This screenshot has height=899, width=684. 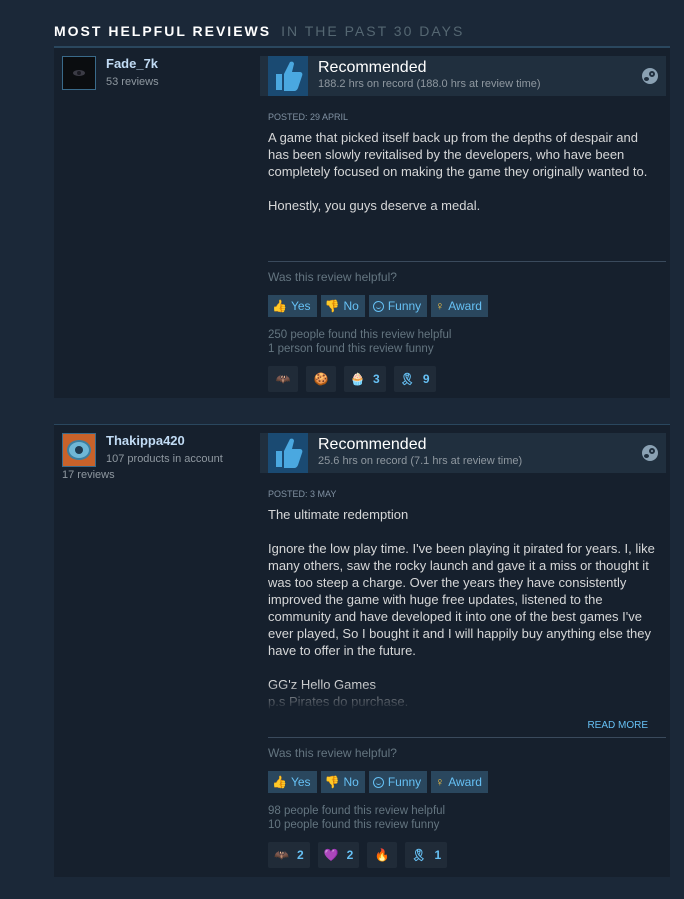 I want to click on hot-take-award-icon: 🍪, so click(x=321, y=379).